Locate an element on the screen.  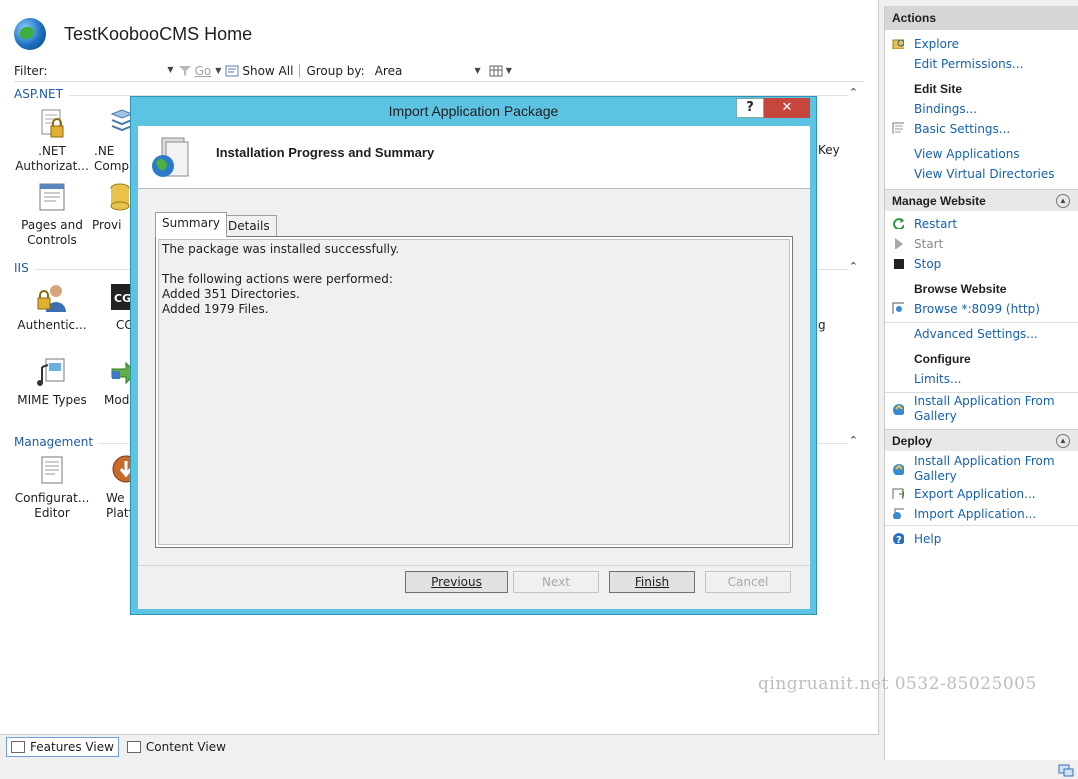
view-dropdown-icon: ▼ is located at coordinates (509, 70).